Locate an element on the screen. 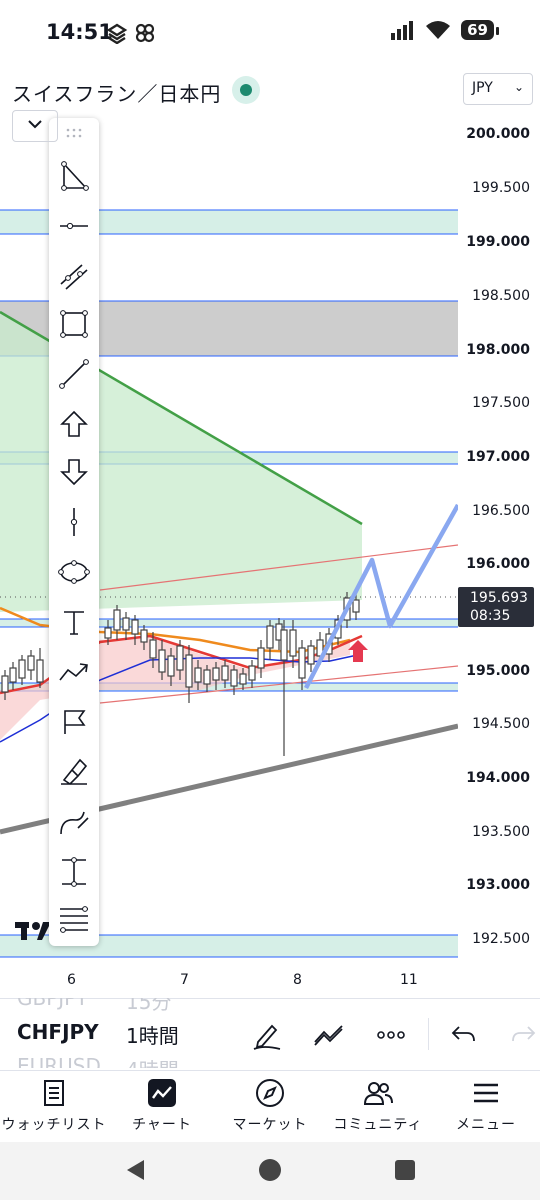 This screenshot has height=1200, width=540. price-axis-label: 196.500 is located at coordinates (501, 511).